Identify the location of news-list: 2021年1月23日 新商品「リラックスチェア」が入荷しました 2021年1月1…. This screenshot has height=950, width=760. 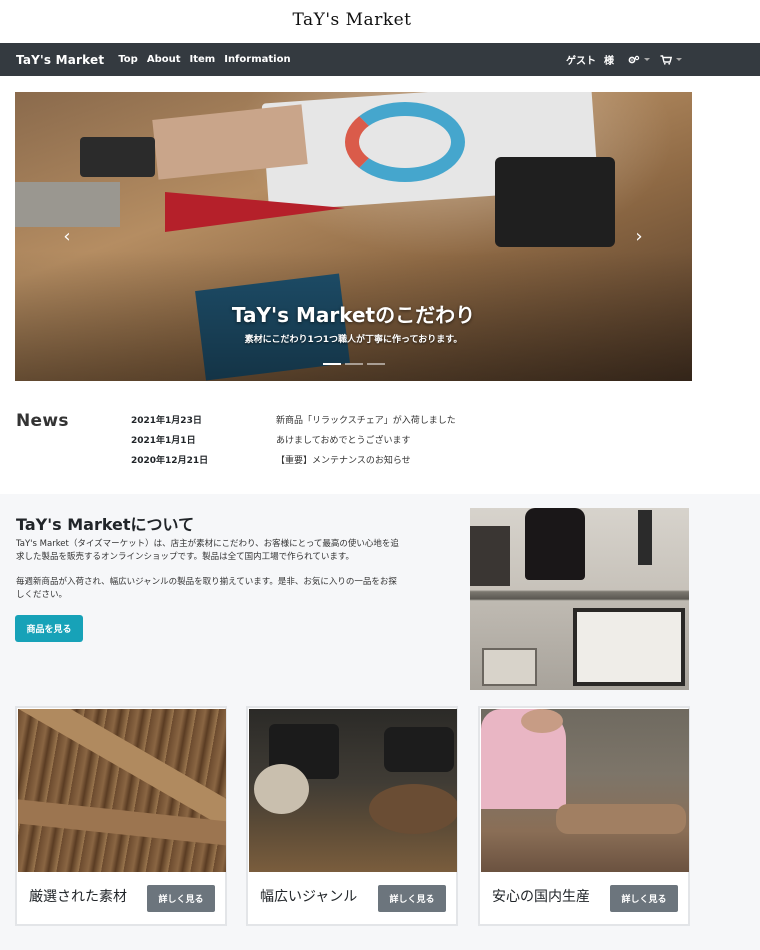
(293, 439).